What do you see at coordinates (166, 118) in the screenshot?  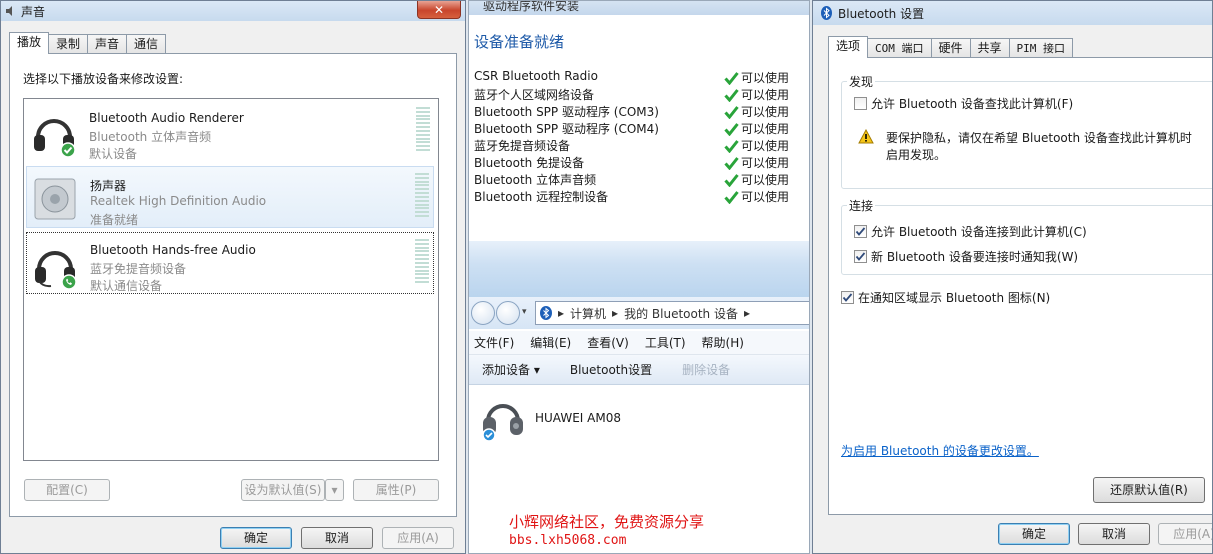 I see `device-name: Bluetooth Audio Renderer` at bounding box center [166, 118].